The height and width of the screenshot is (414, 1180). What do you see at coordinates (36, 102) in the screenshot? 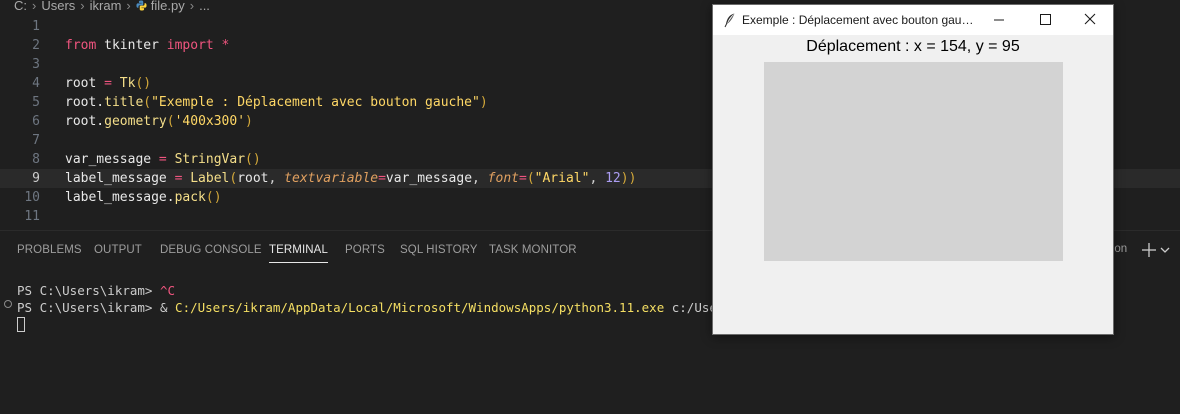
I see `line-number: 5` at bounding box center [36, 102].